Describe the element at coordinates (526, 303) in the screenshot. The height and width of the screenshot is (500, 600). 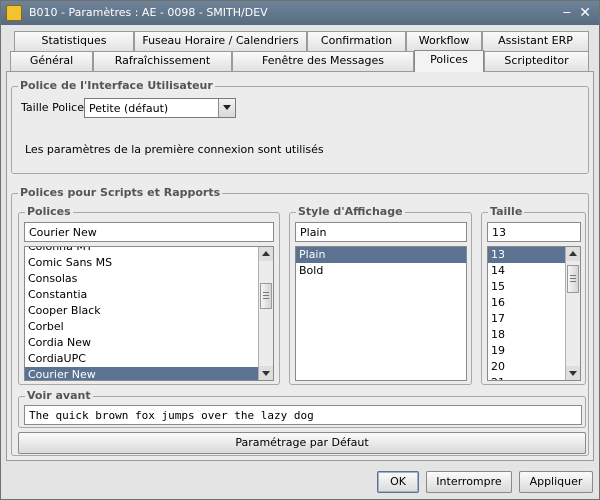
I see `list-item: 16` at that location.